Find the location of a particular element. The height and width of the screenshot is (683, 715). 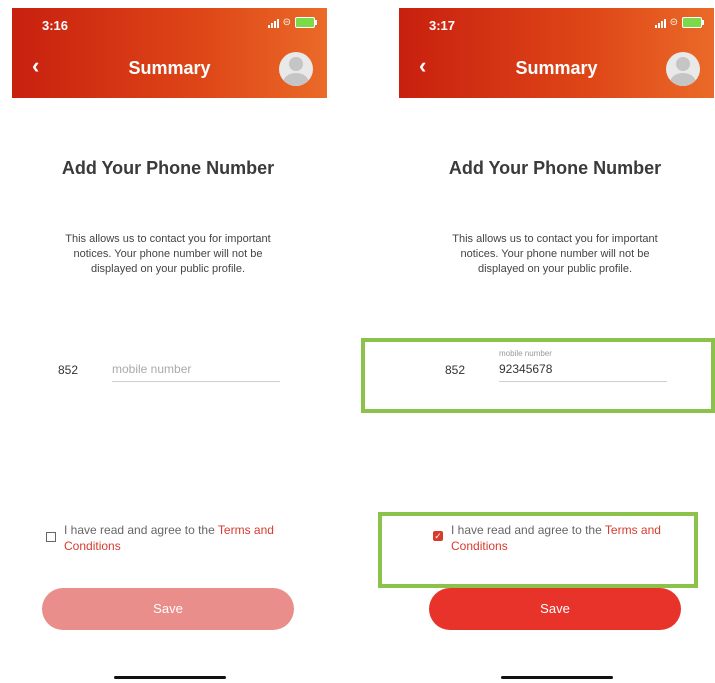

mobile-number-input is located at coordinates (196, 369).